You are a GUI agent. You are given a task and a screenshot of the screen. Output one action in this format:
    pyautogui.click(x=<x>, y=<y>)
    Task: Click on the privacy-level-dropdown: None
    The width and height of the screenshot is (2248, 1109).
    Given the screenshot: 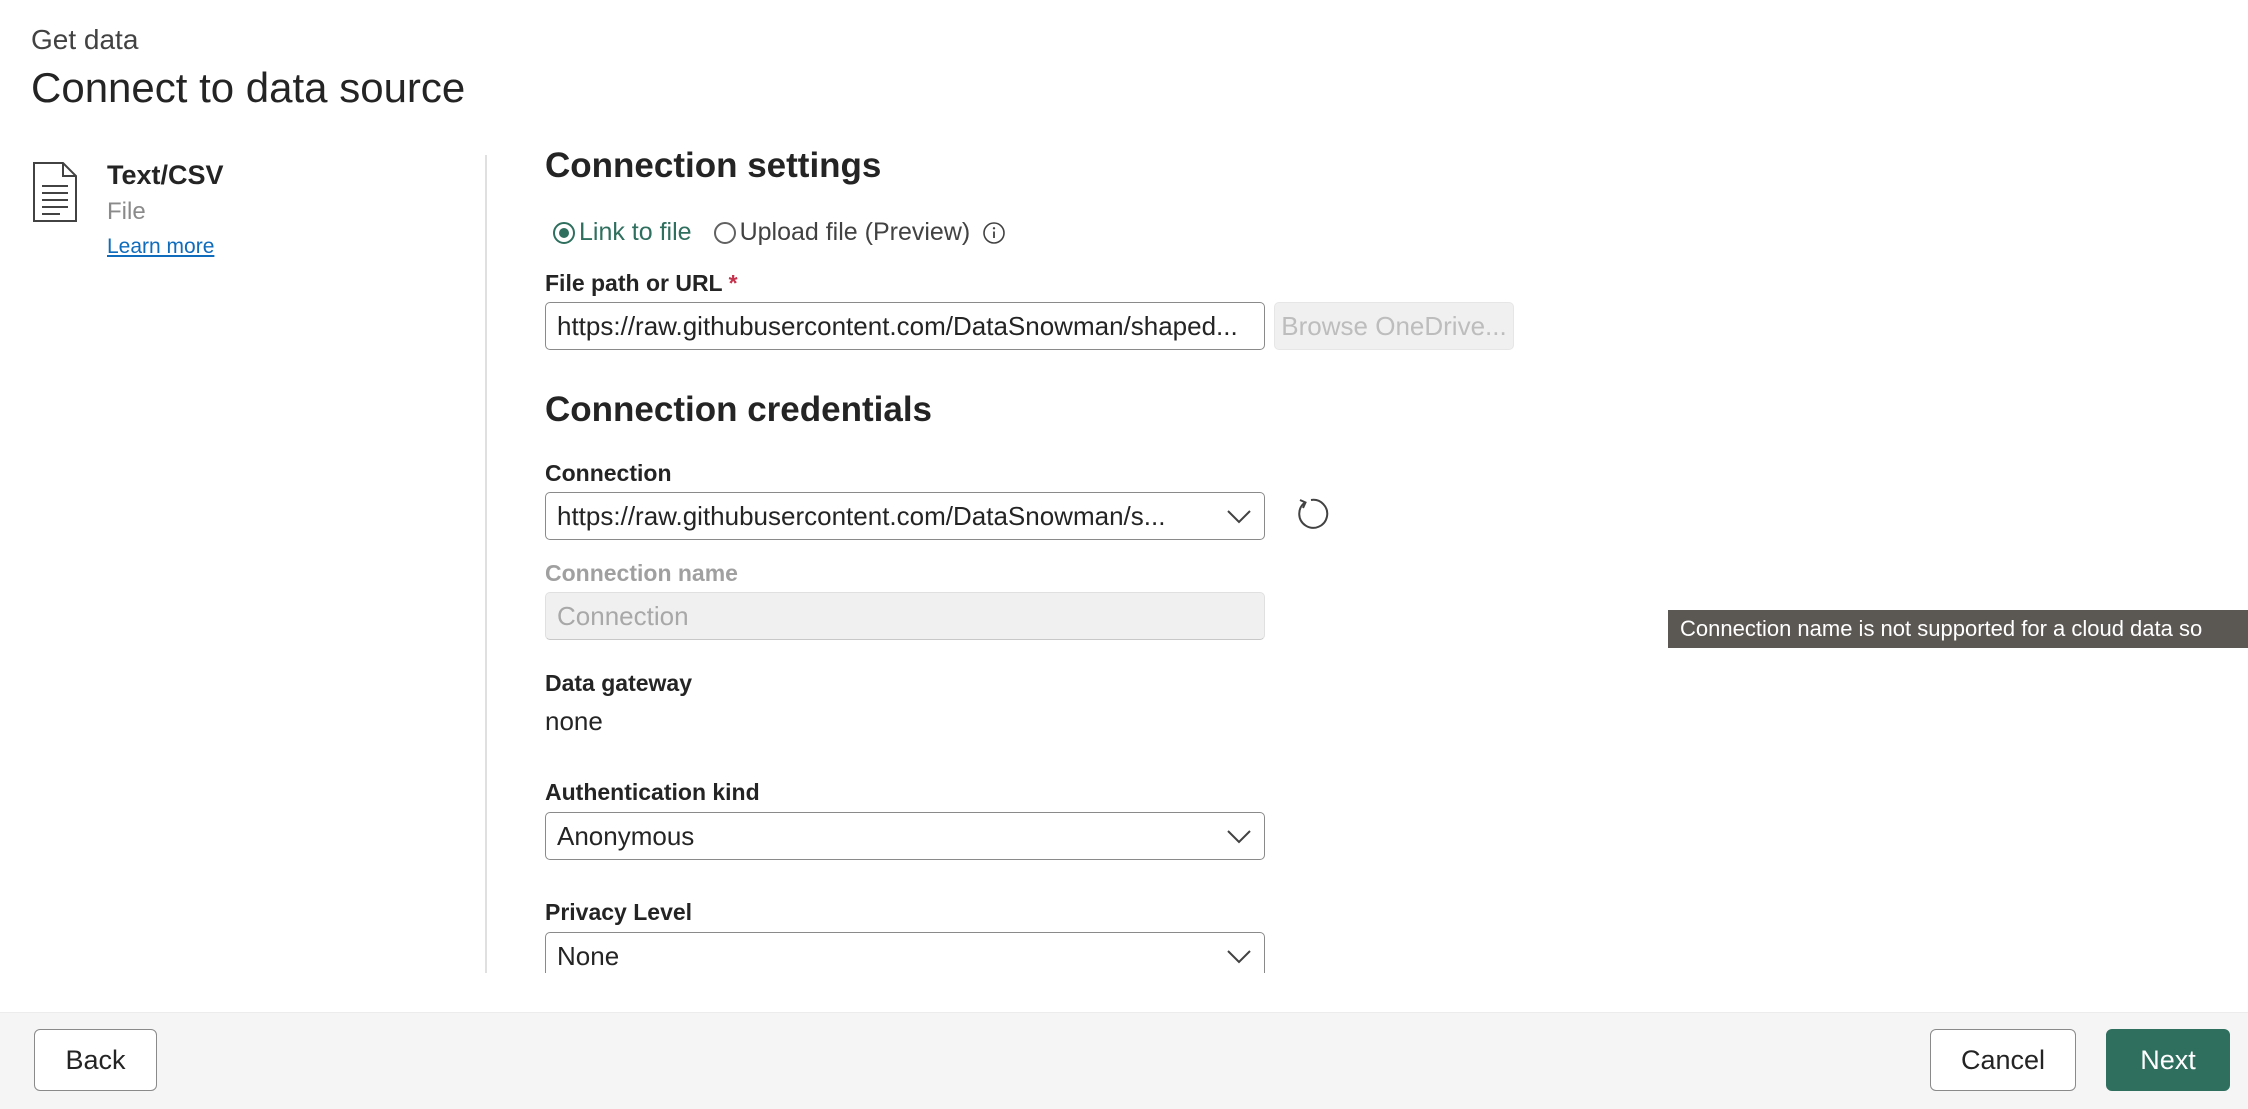 What is the action you would take?
    pyautogui.click(x=905, y=952)
    